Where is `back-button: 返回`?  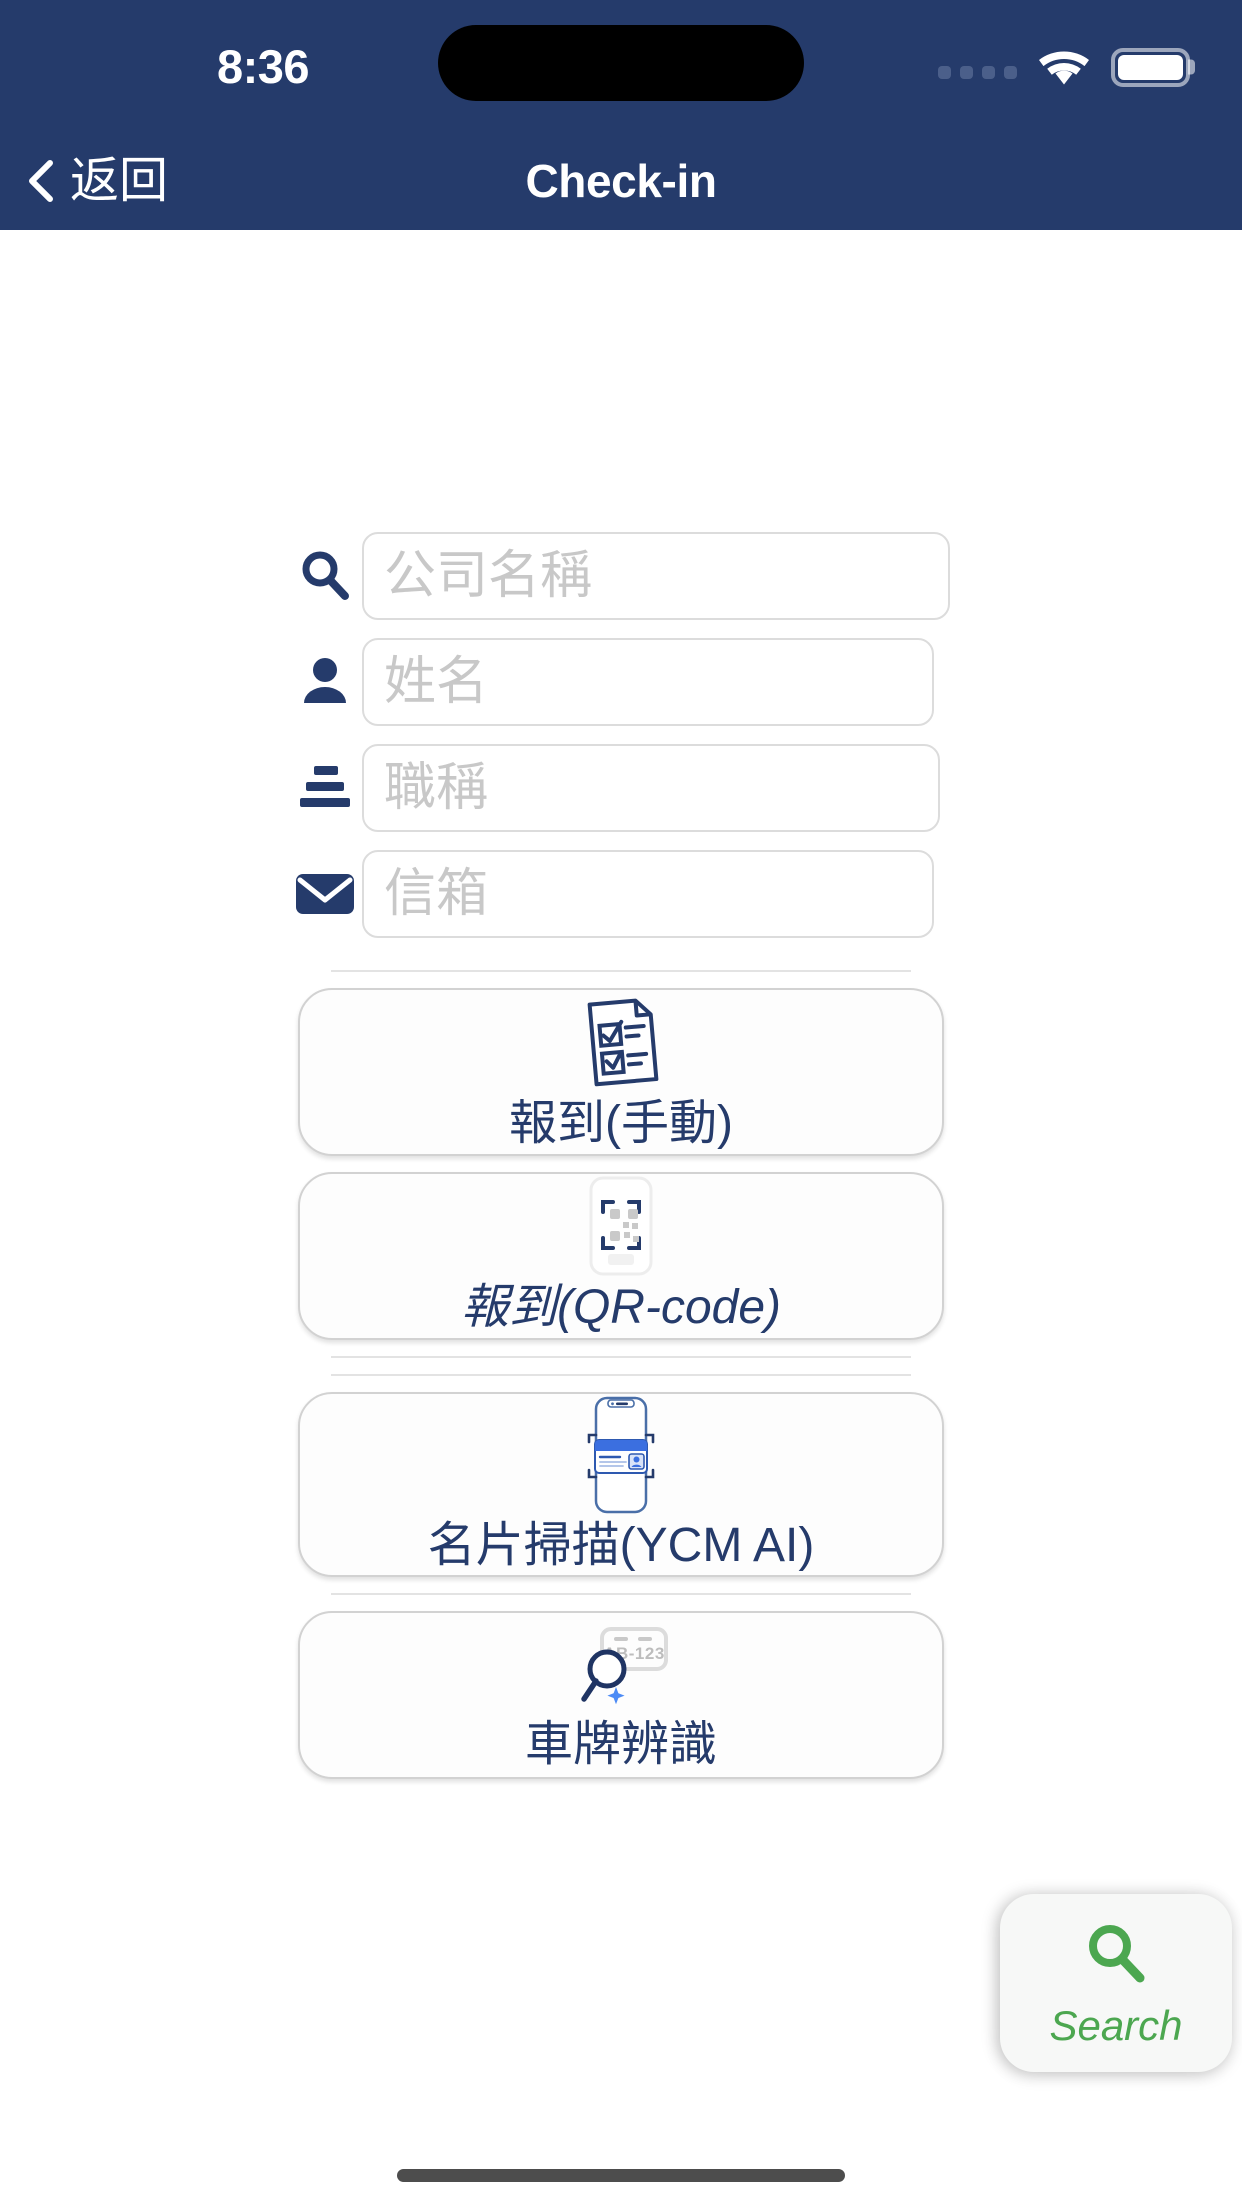
back-button: 返回 is located at coordinates (106, 181).